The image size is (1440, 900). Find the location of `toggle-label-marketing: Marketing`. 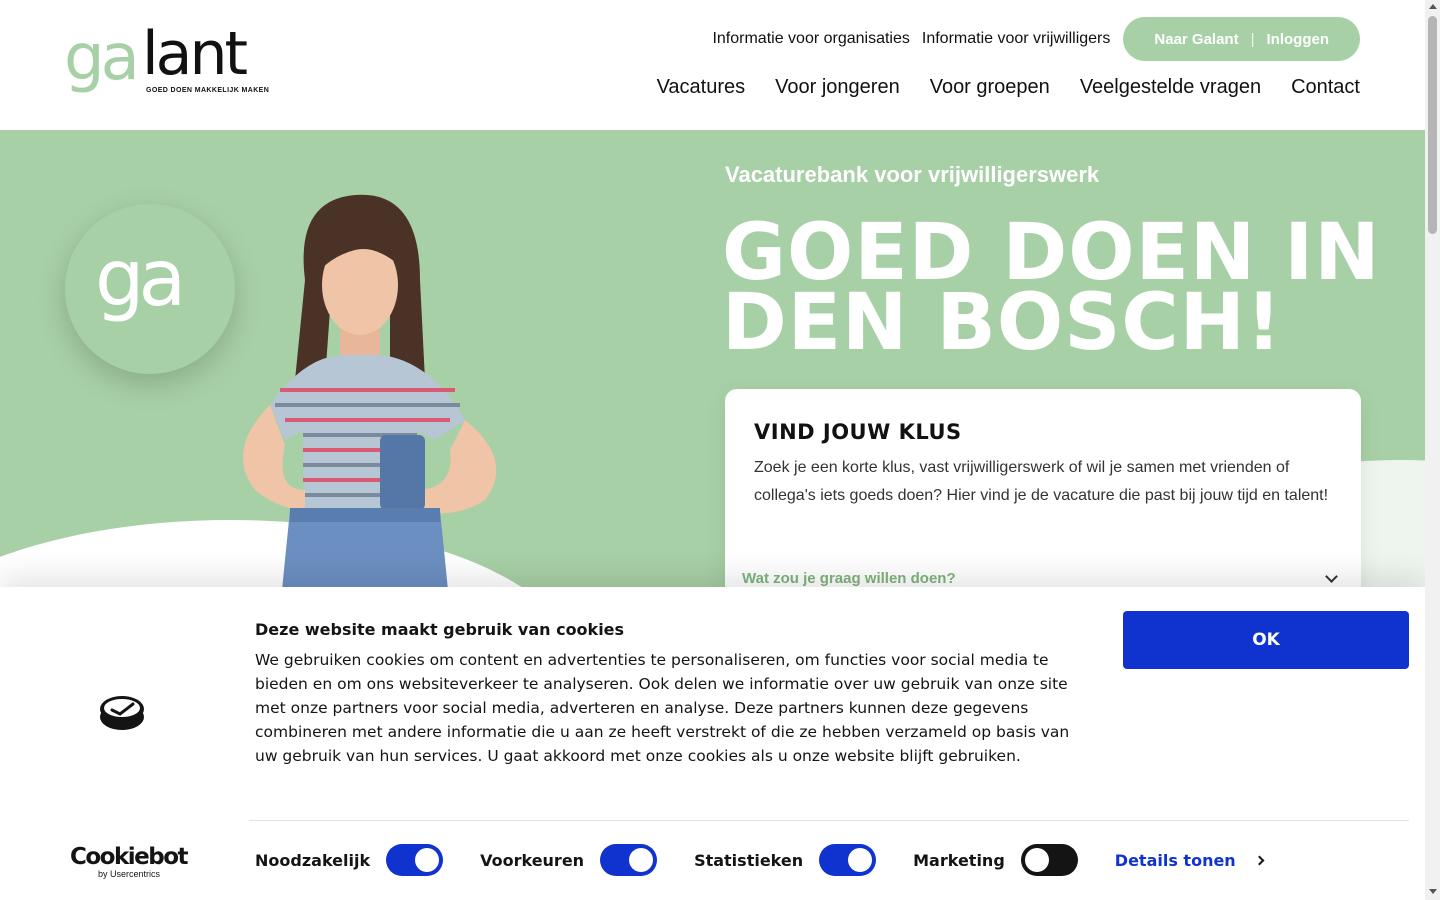

toggle-label-marketing: Marketing is located at coordinates (959, 860).